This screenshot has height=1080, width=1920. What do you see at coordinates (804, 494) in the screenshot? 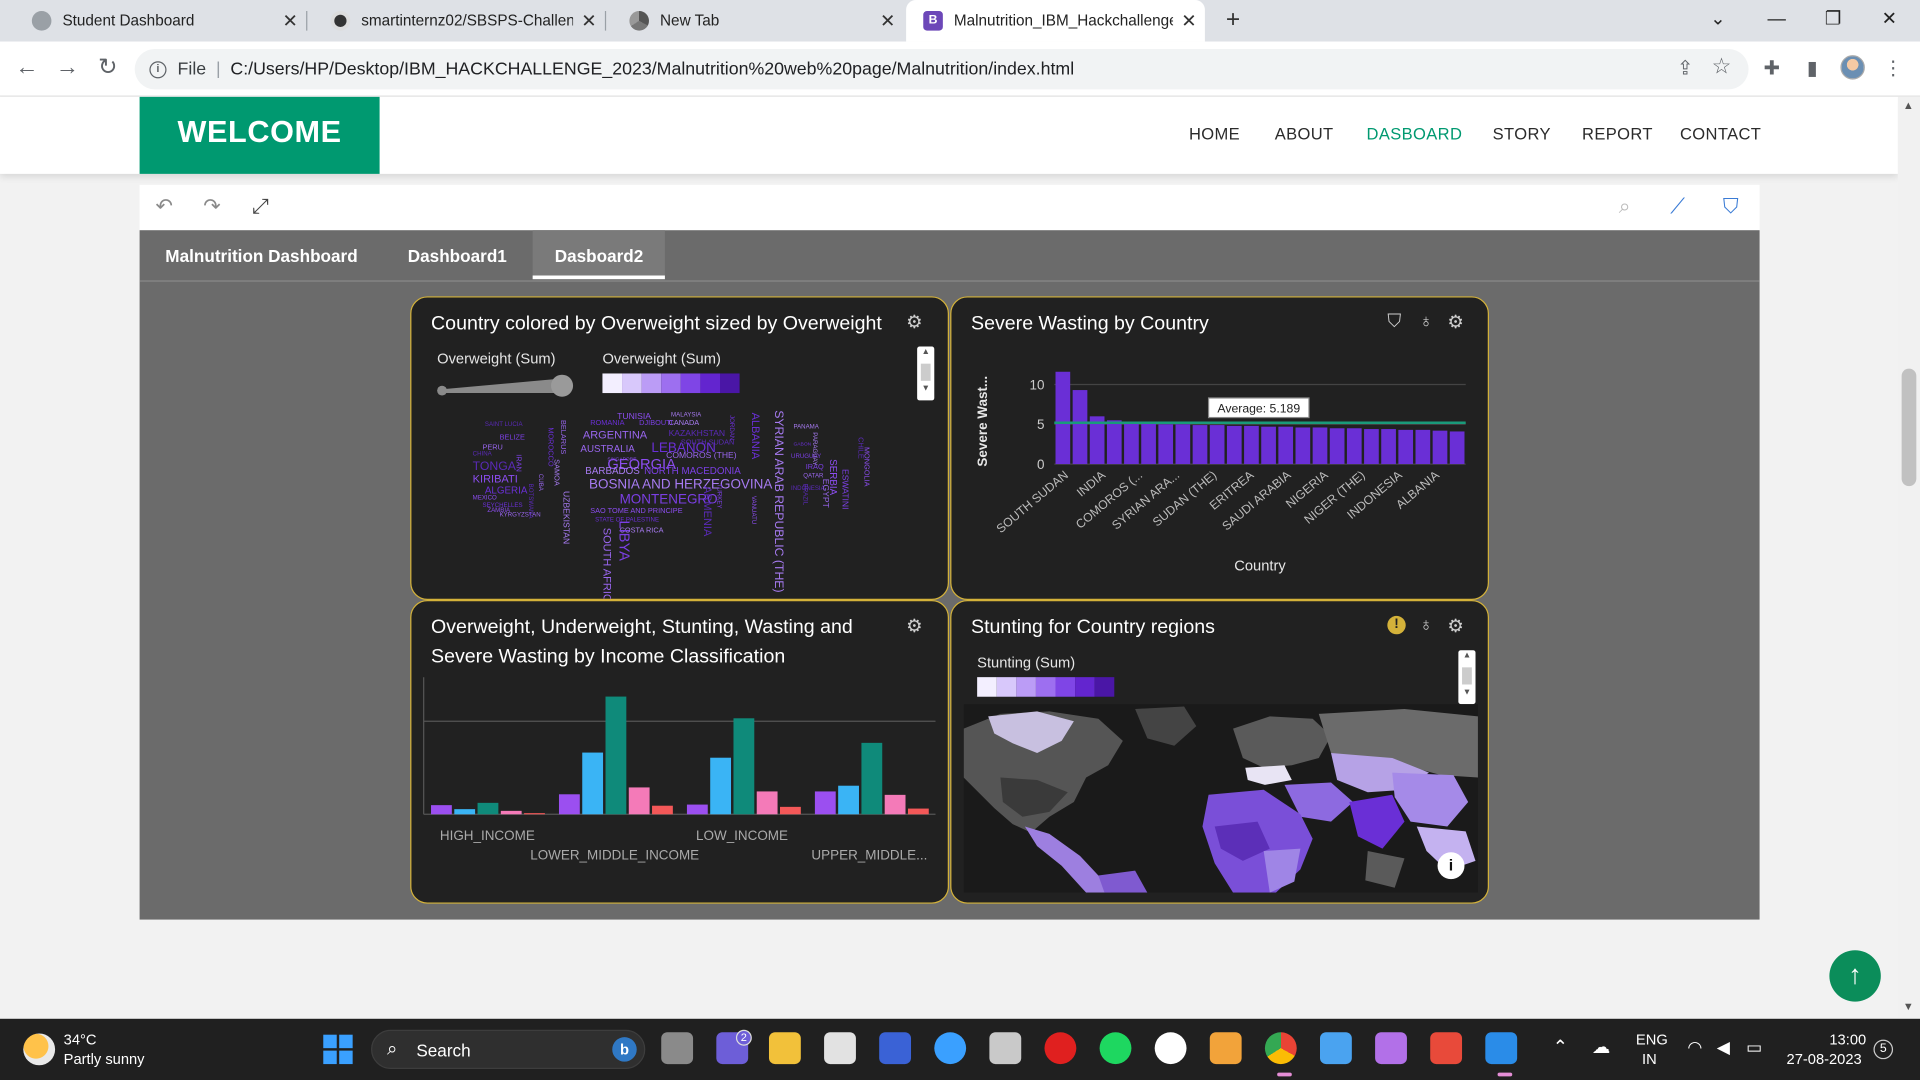
I see `wordcloud-word: BRAZIL` at bounding box center [804, 494].